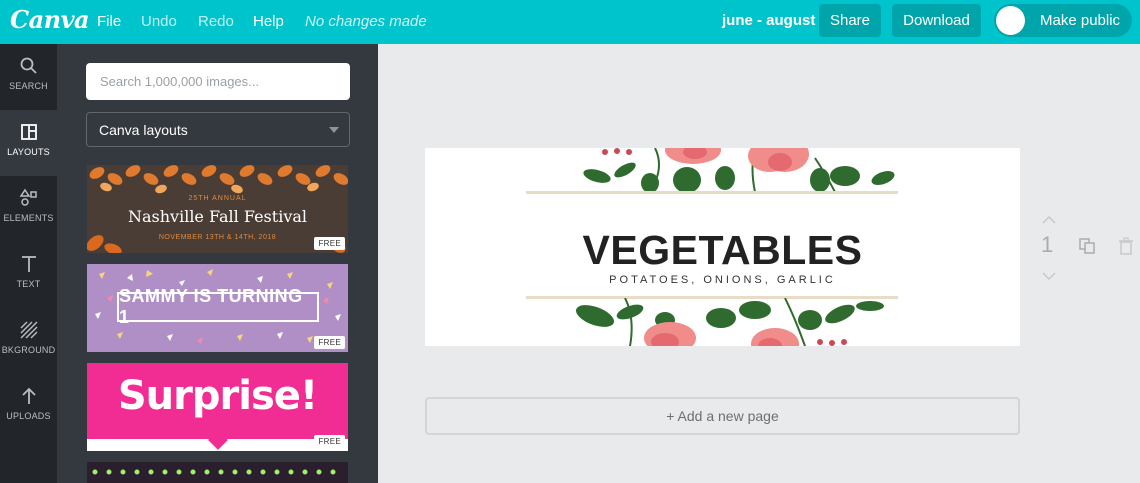  What do you see at coordinates (334, 130) in the screenshot?
I see `chevron-down-icon` at bounding box center [334, 130].